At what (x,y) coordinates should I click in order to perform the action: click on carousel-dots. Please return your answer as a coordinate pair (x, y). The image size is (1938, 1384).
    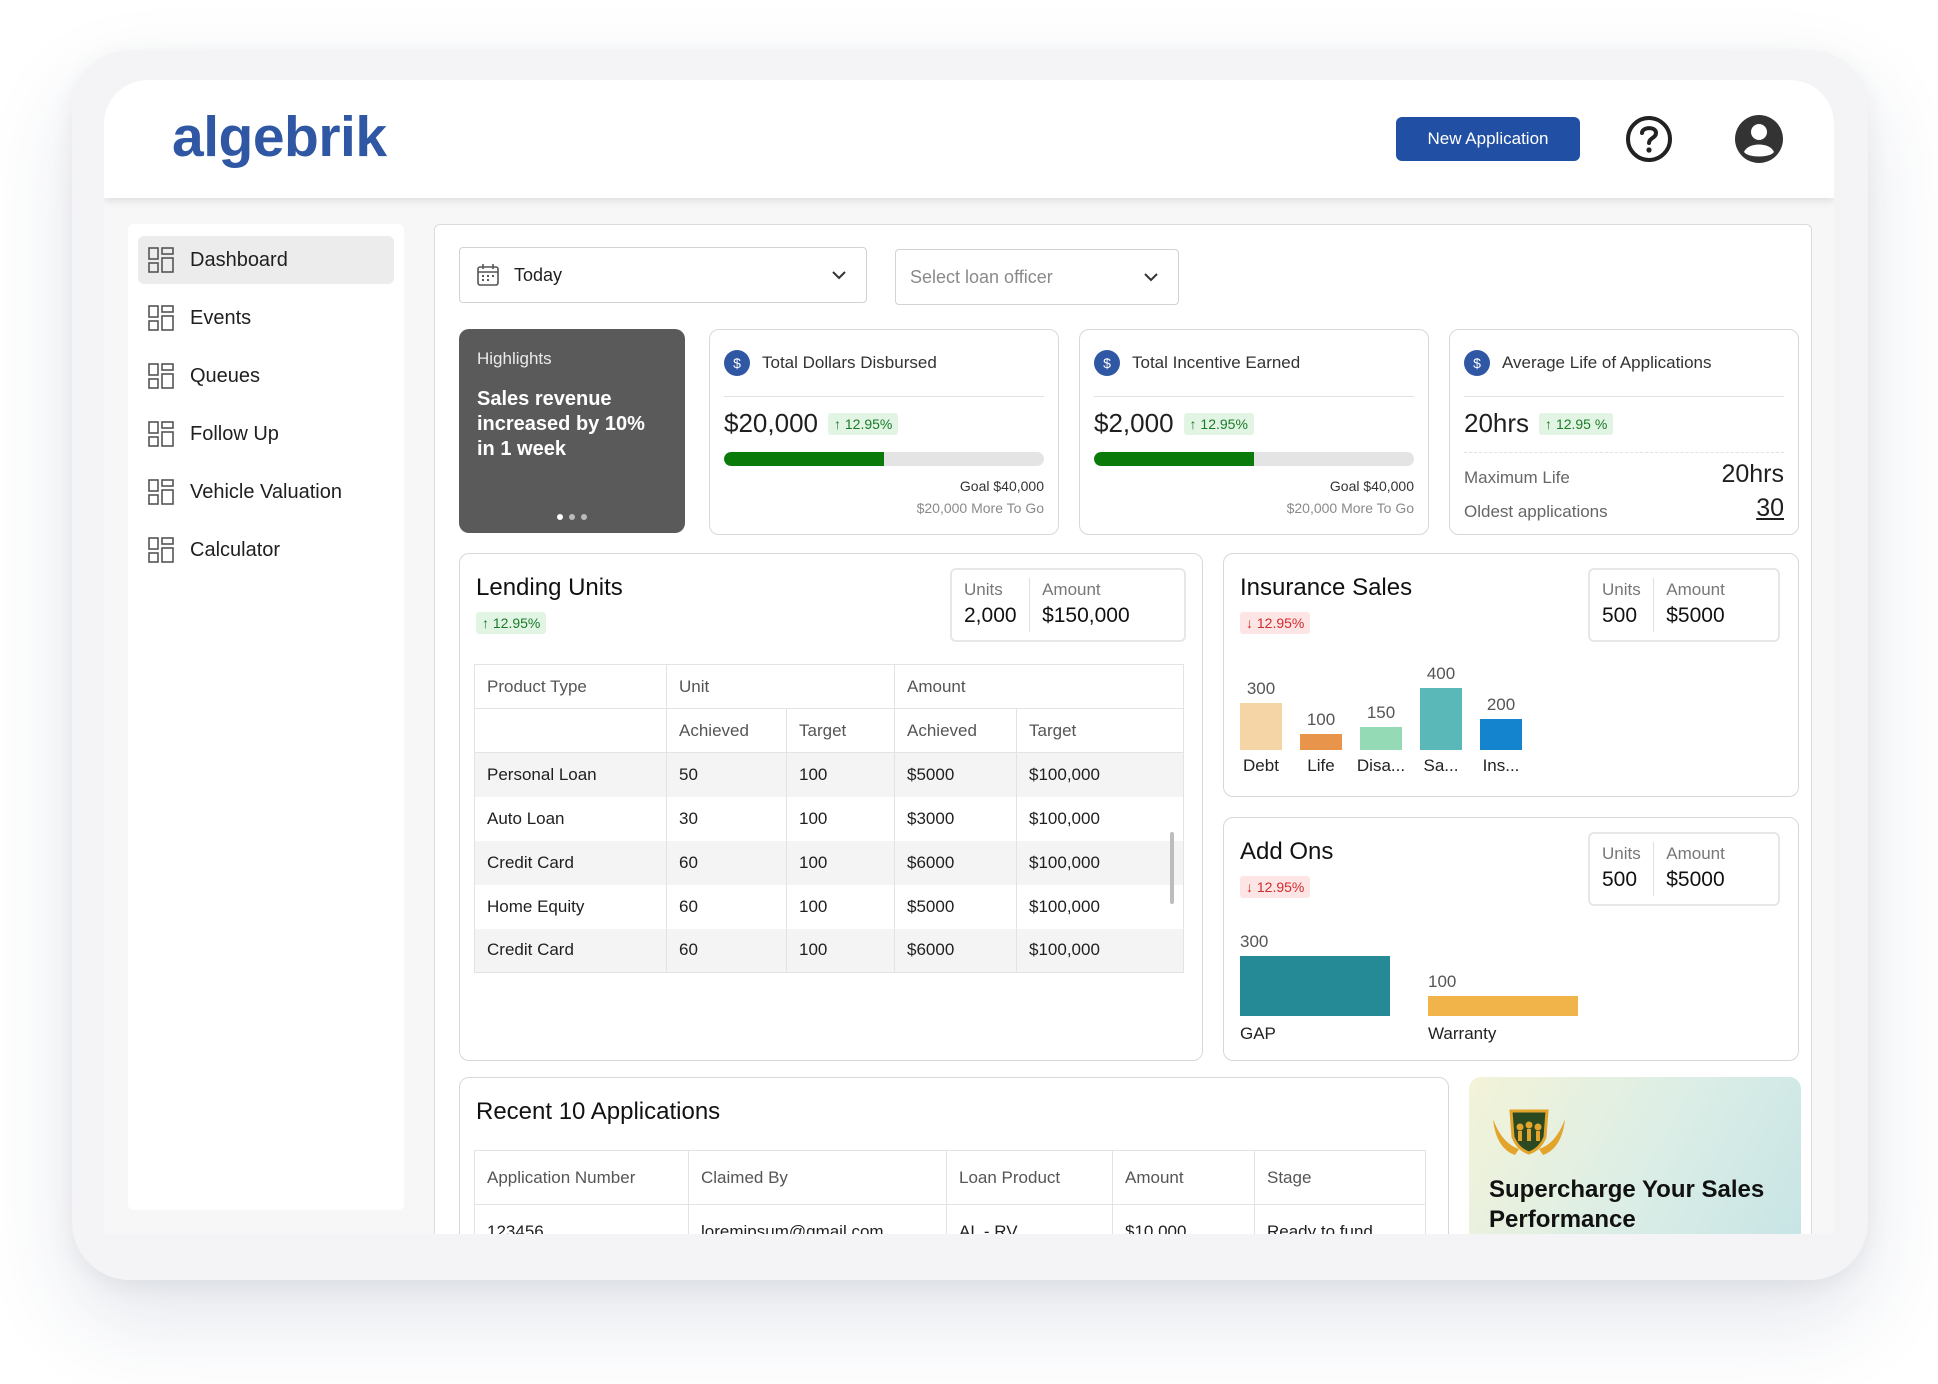
    Looking at the image, I should click on (572, 516).